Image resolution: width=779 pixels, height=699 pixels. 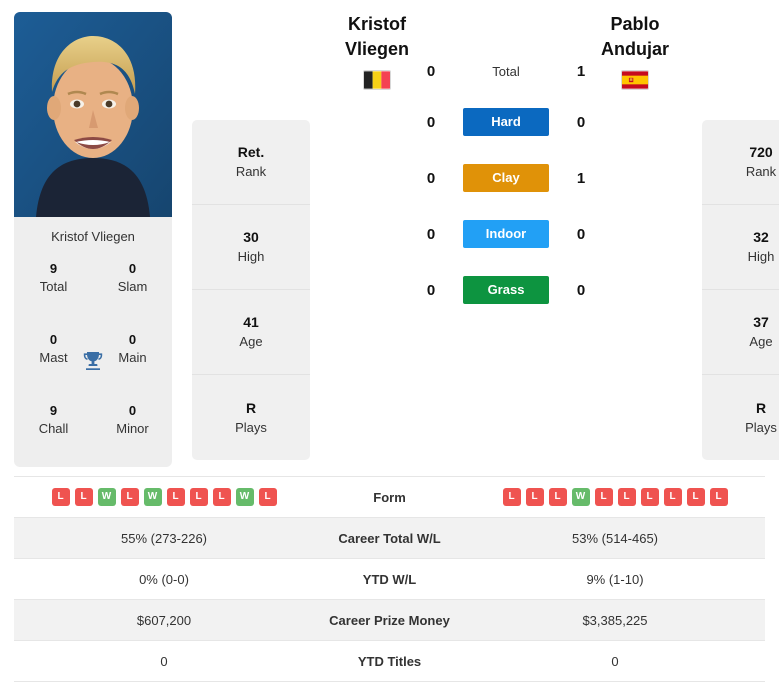 I want to click on h2h-total-right-score: 1, so click(x=581, y=71).